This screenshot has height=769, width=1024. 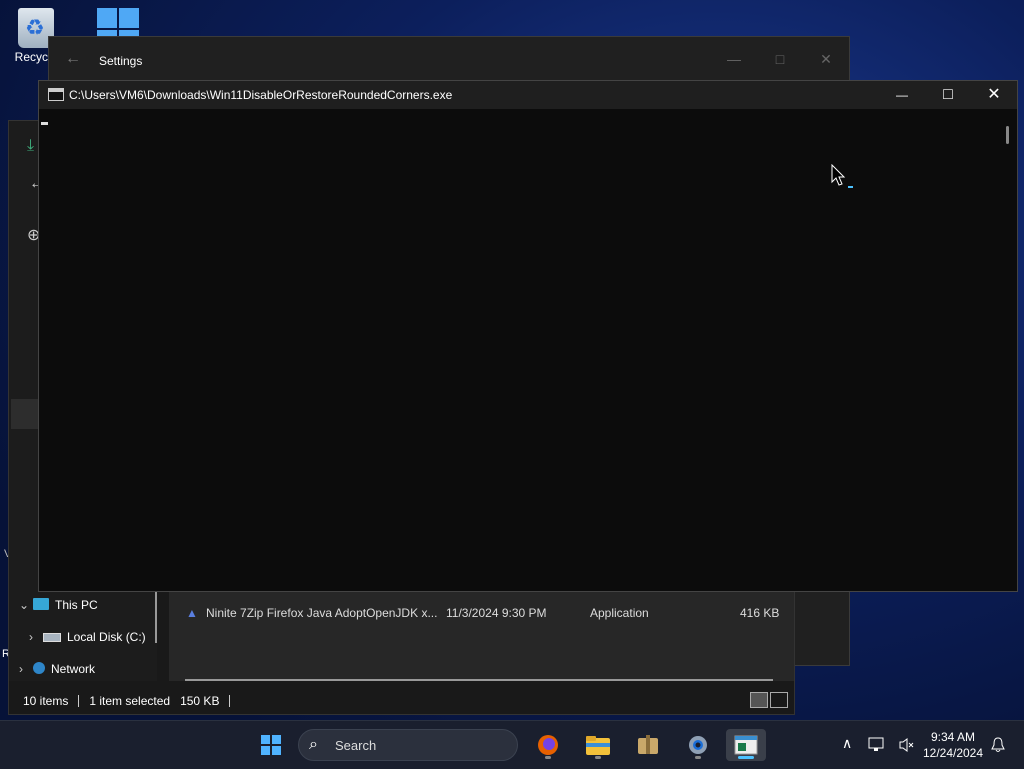 What do you see at coordinates (26, 414) in the screenshot?
I see `nav-selection-highlight` at bounding box center [26, 414].